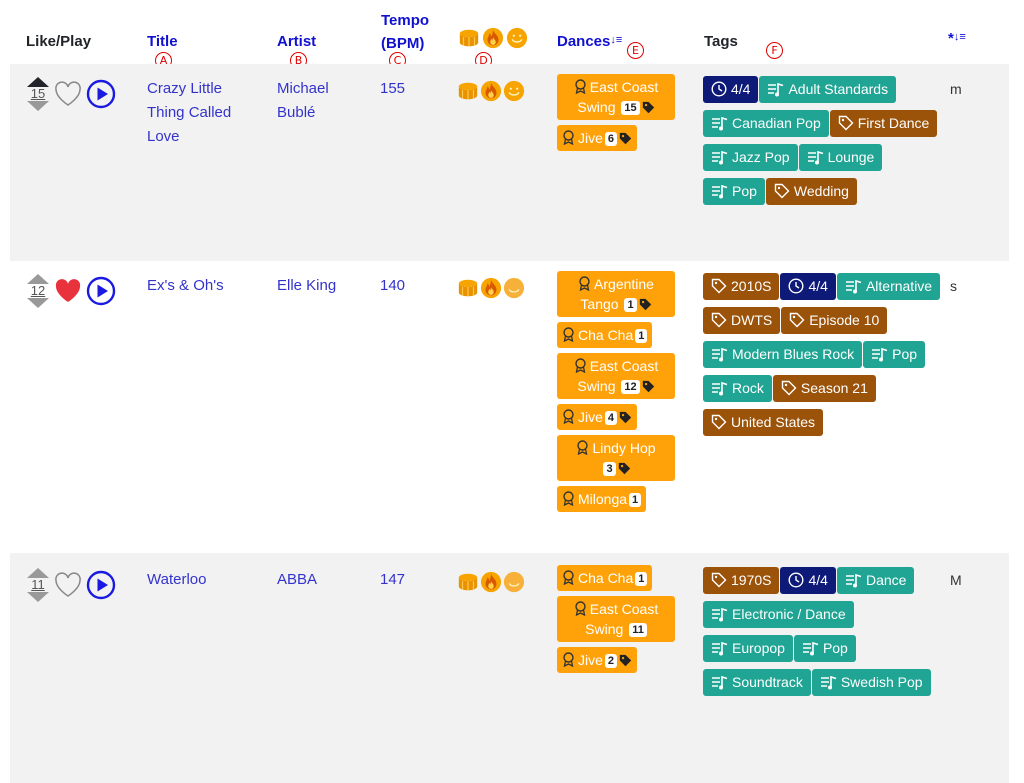  Describe the element at coordinates (392, 580) in the screenshot. I see `tempo-value: 147` at that location.